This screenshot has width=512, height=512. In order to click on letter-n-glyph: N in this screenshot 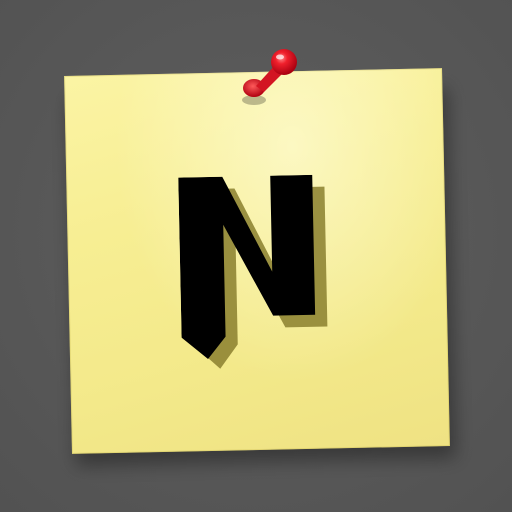, I will do `click(253, 271)`.